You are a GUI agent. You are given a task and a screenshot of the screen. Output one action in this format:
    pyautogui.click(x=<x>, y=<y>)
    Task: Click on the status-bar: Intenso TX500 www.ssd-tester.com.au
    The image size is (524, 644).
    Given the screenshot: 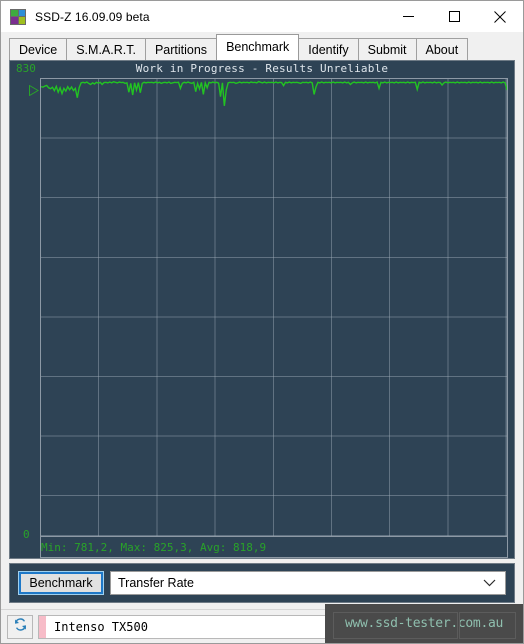 What is the action you would take?
    pyautogui.click(x=262, y=623)
    